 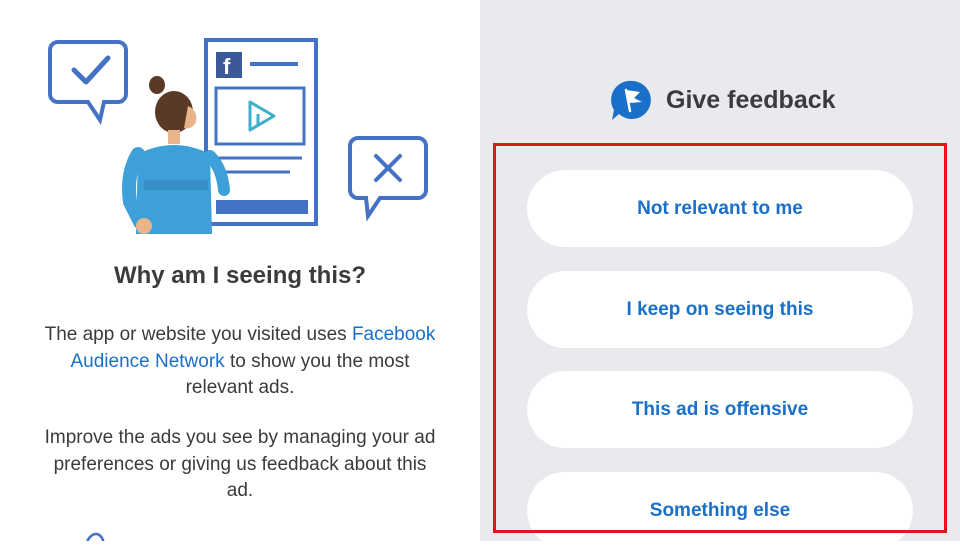 What do you see at coordinates (720, 309) in the screenshot?
I see `option-keep-seeing-button: I keep on seeing this` at bounding box center [720, 309].